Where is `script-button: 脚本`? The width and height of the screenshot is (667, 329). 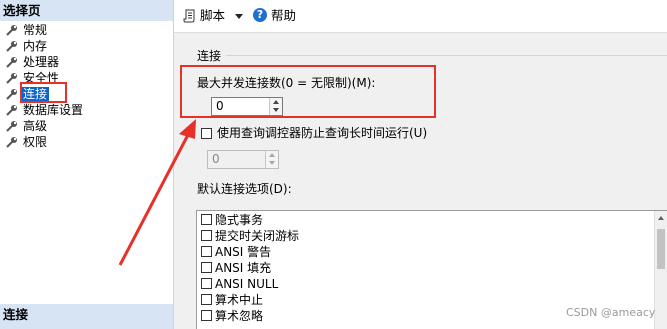 script-button: 脚本 is located at coordinates (204, 16).